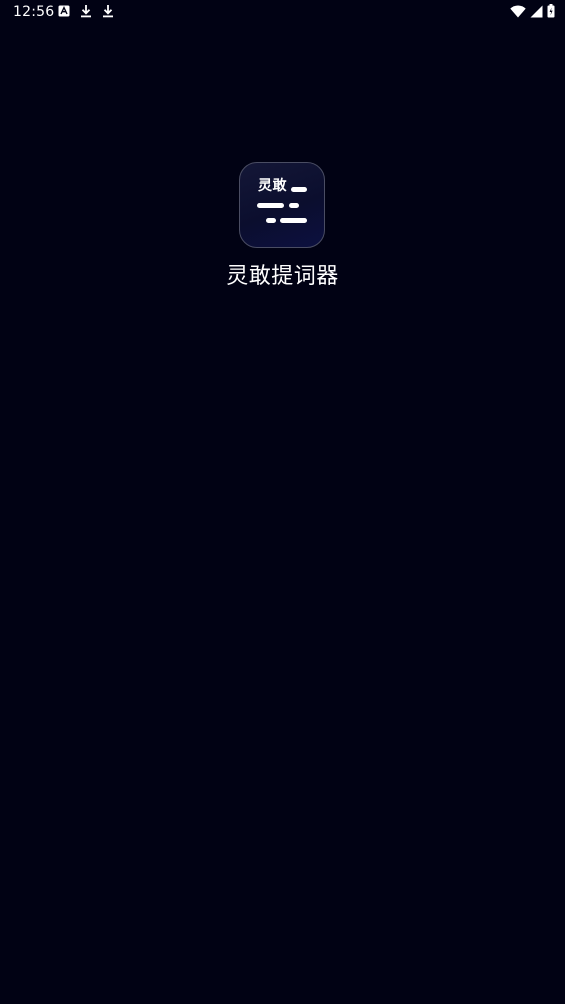 The width and height of the screenshot is (565, 1004). I want to click on app-logo-icon: 灵敢, so click(282, 205).